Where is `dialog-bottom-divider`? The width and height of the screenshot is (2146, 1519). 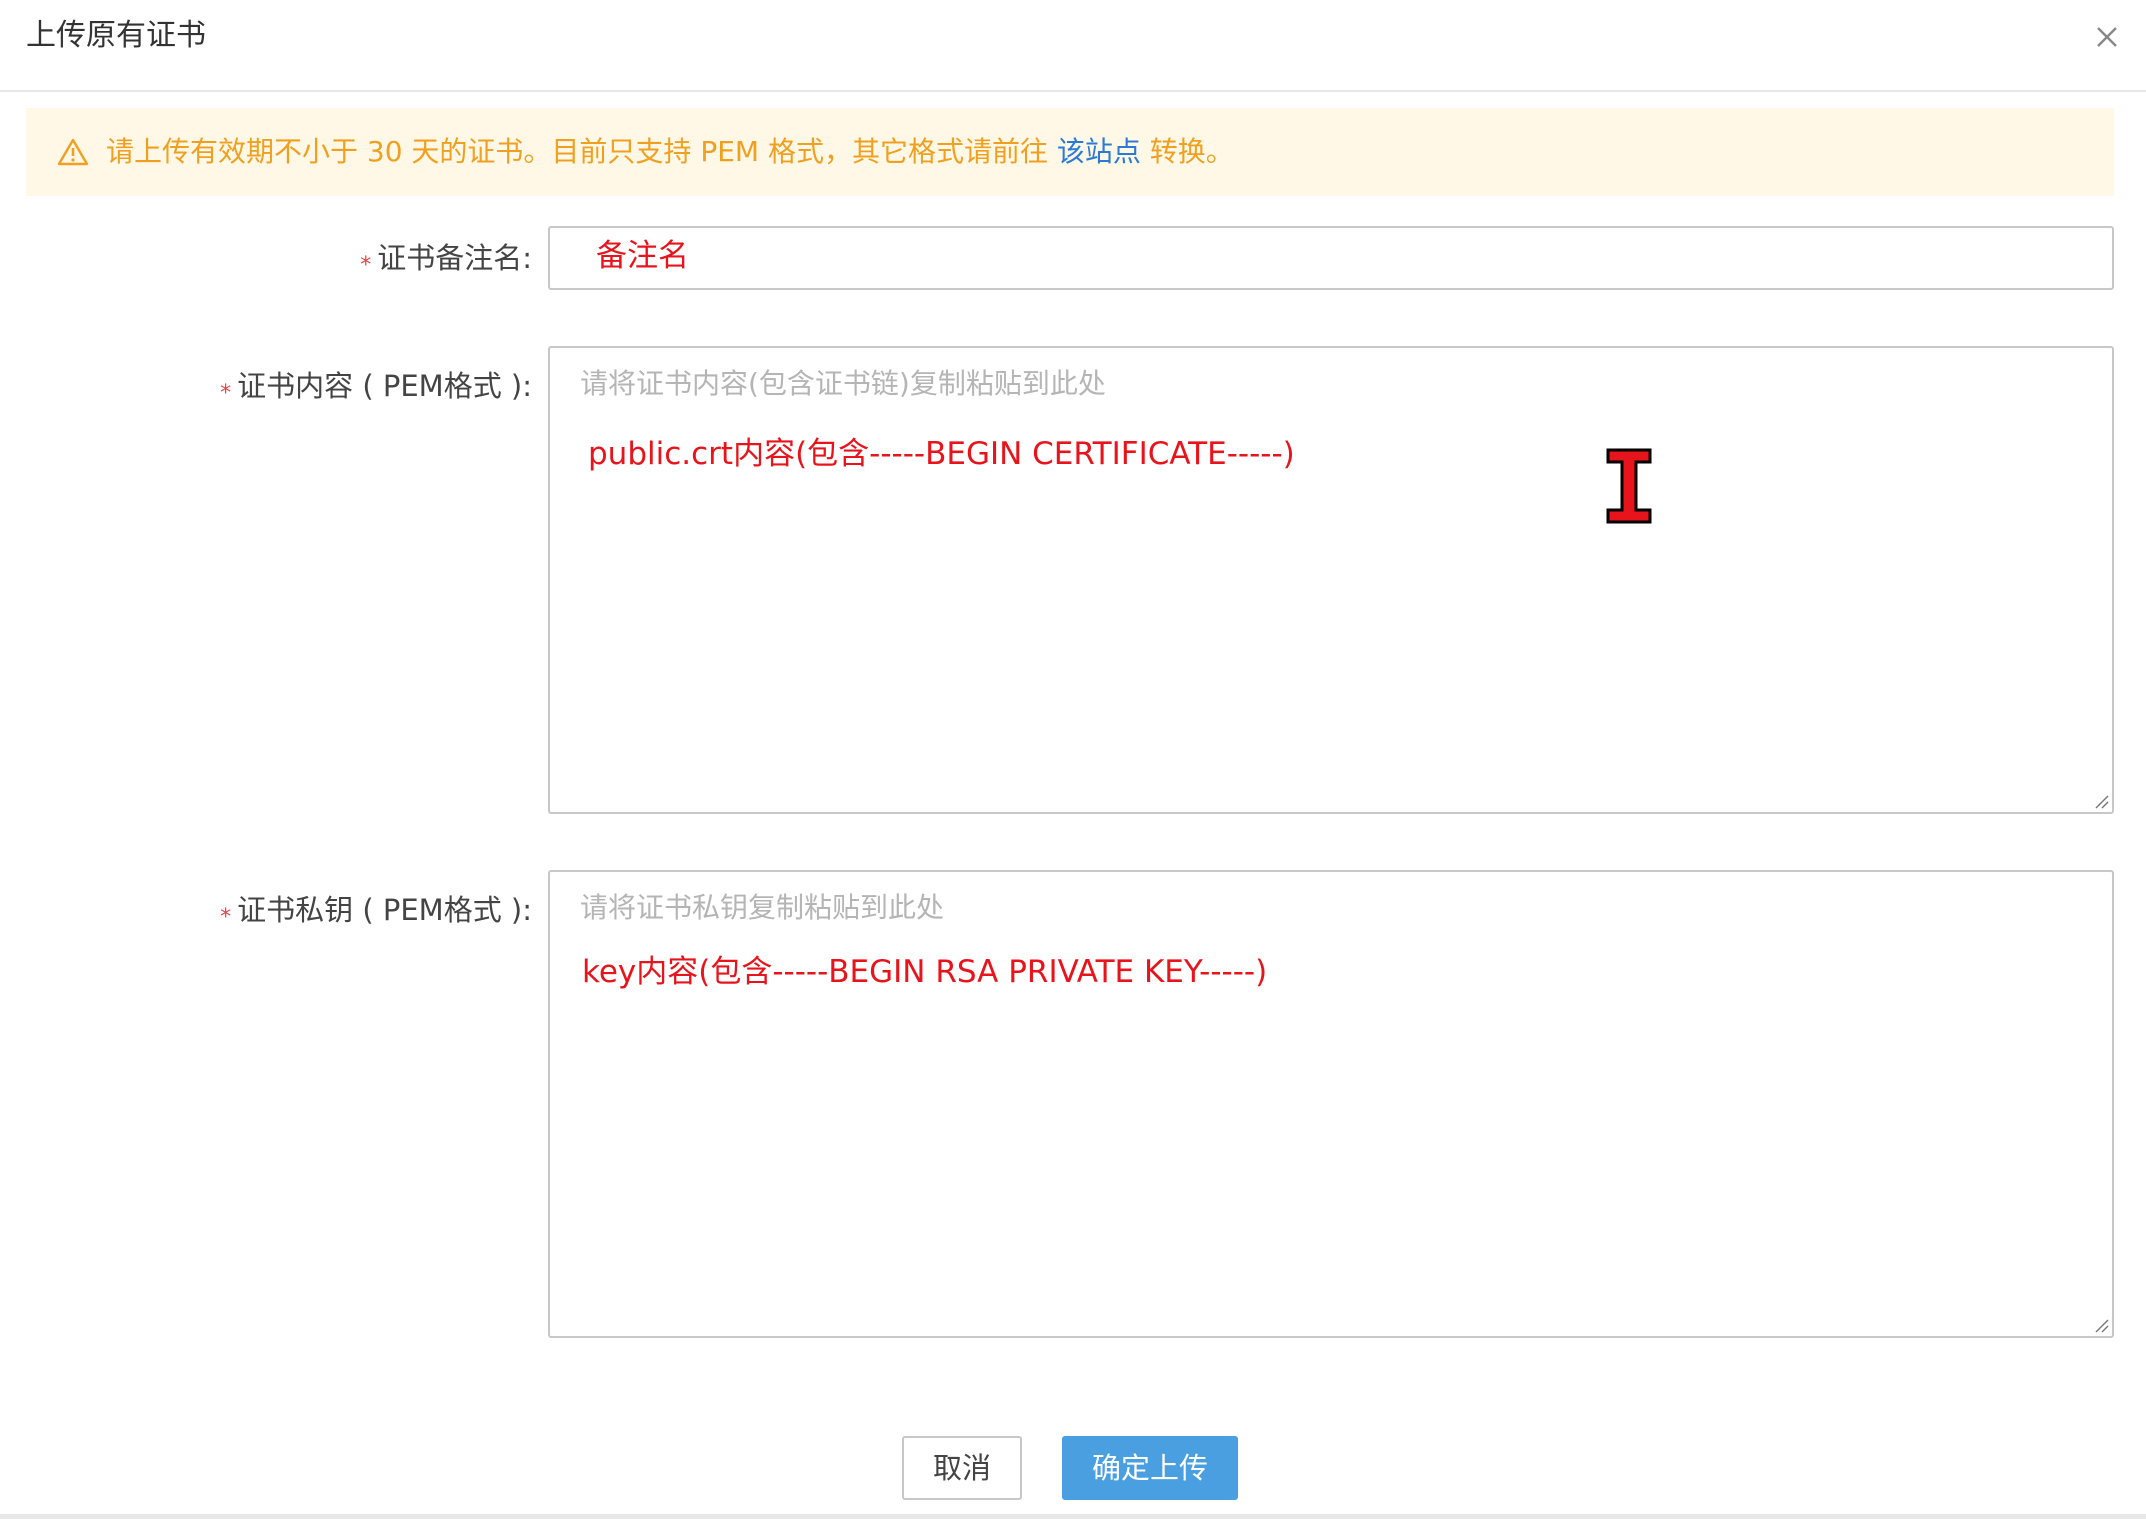 dialog-bottom-divider is located at coordinates (1073, 1516).